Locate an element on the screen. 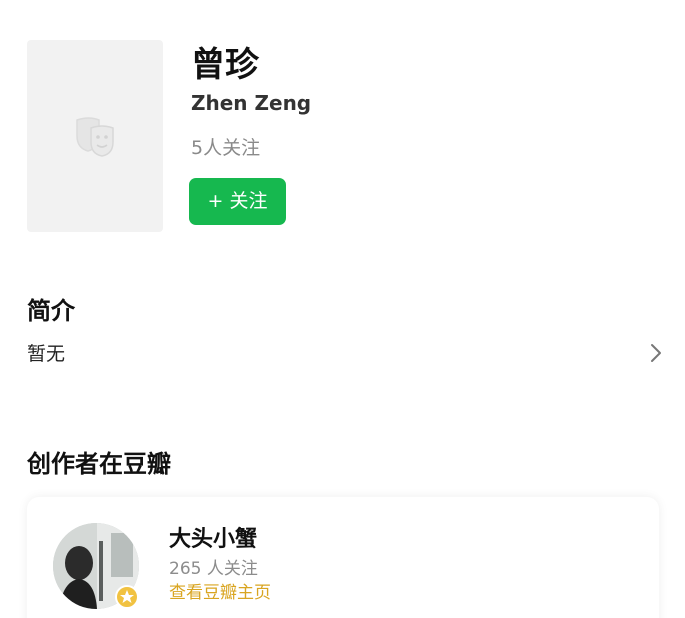 Image resolution: width=685 pixels, height=618 pixels. star-badge-icon is located at coordinates (127, 597).